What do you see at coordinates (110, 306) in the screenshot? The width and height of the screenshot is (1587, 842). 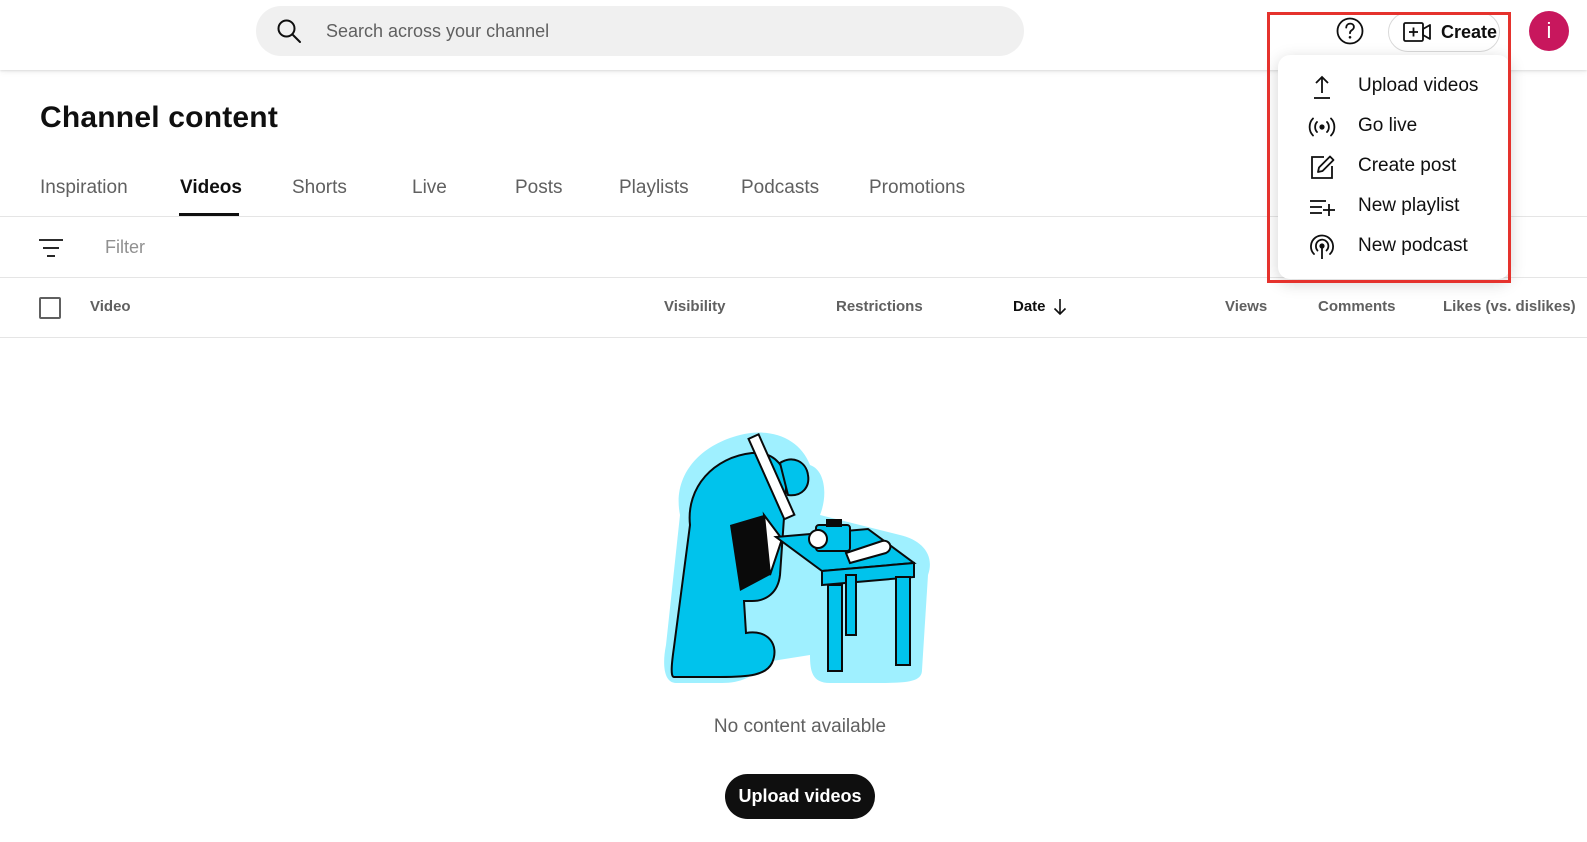 I see `column-video: Video` at bounding box center [110, 306].